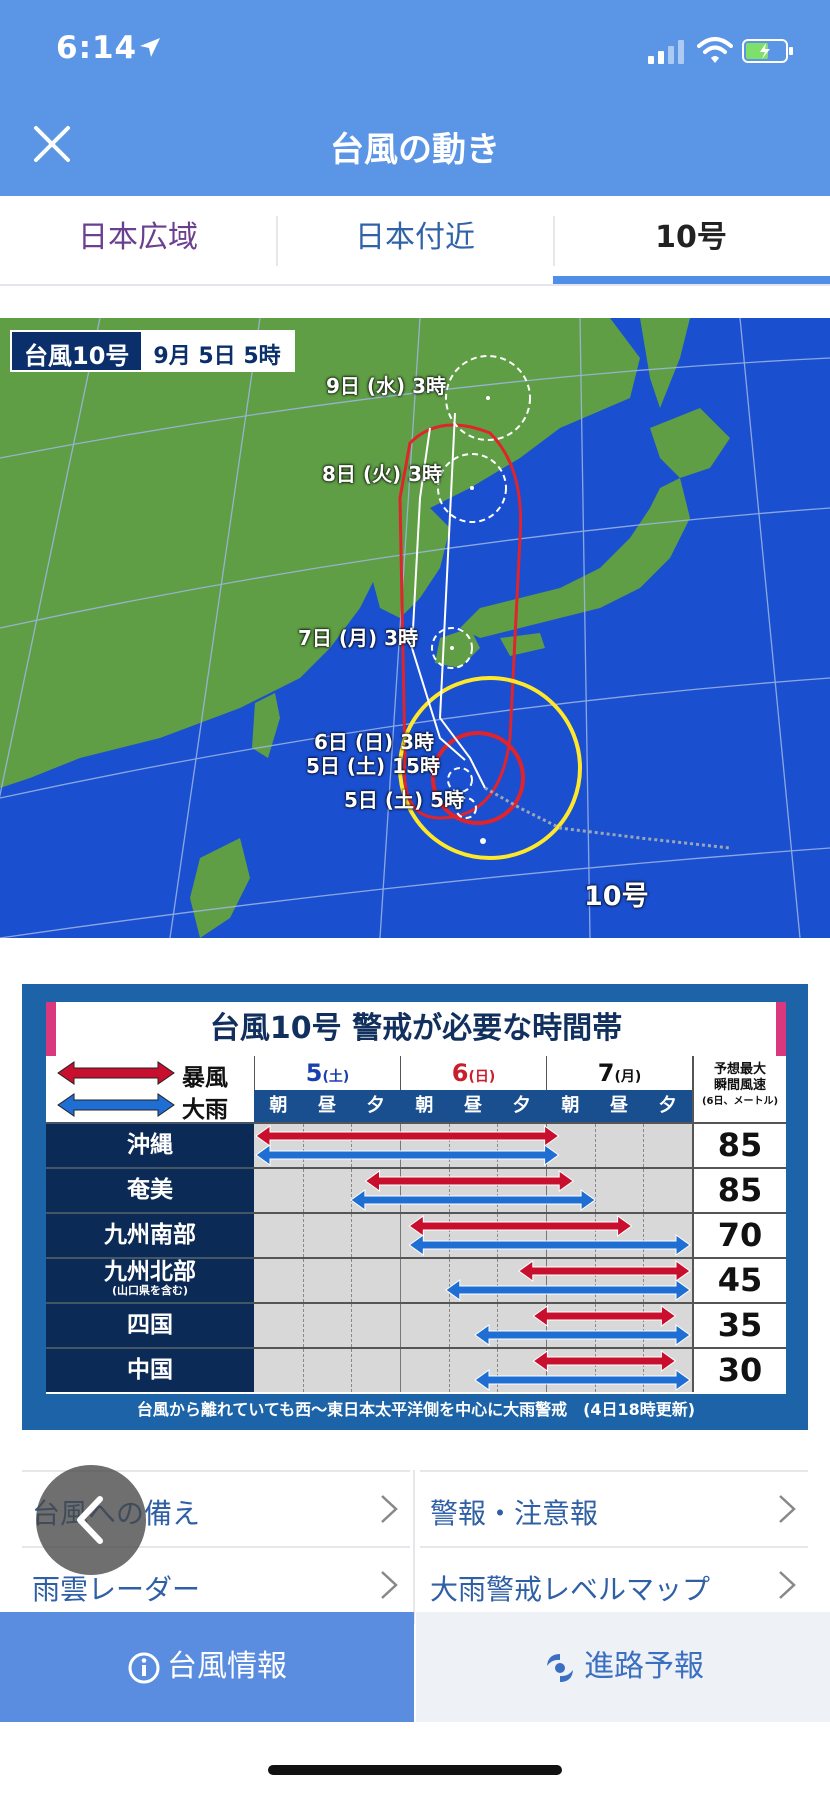 Image resolution: width=830 pixels, height=1797 pixels. I want to click on legend-wind-label: 暴風, so click(205, 1078).